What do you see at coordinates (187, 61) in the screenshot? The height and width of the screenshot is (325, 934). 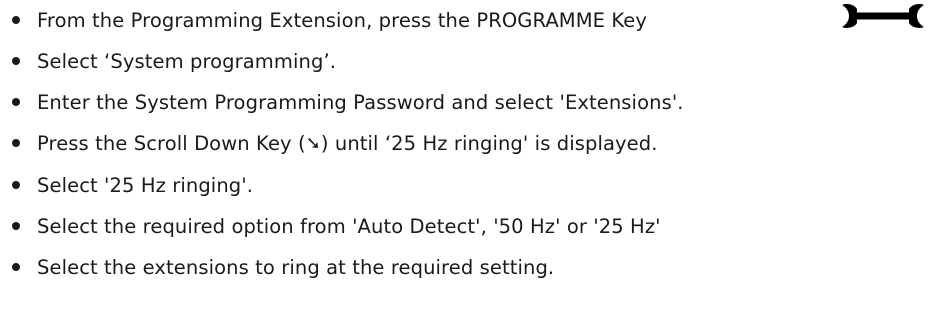 I see `step-text: Select ‘System programming’.` at bounding box center [187, 61].